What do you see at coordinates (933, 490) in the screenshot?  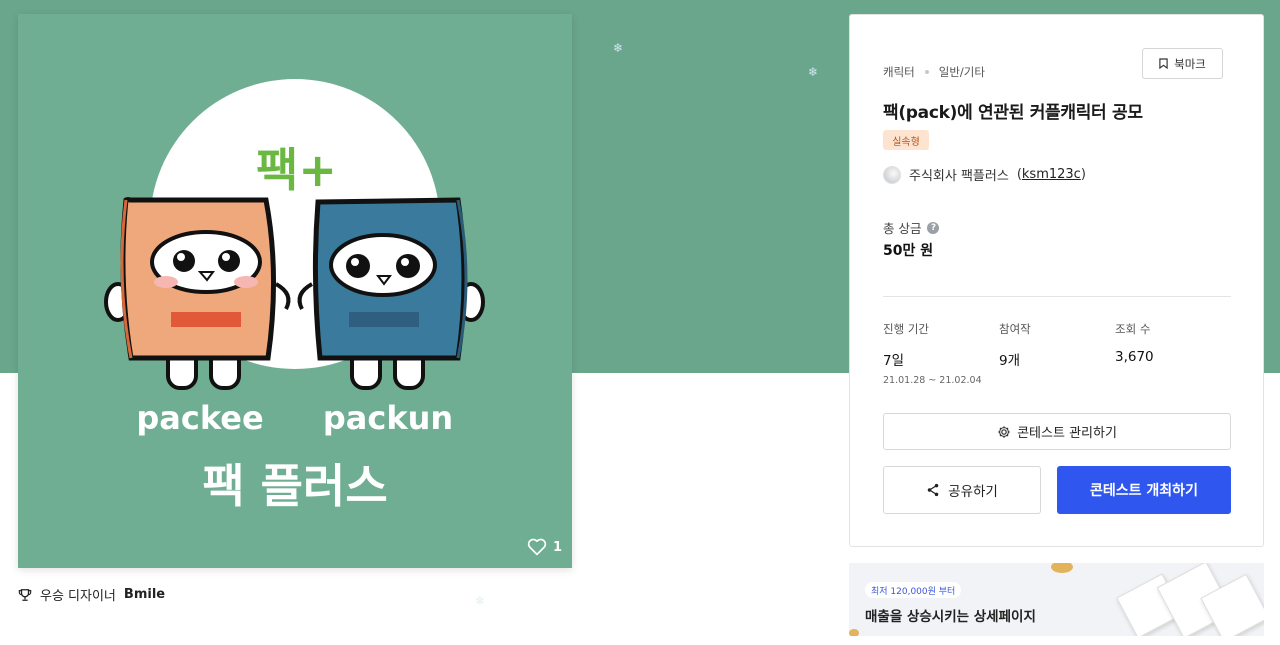 I see `share-icon` at bounding box center [933, 490].